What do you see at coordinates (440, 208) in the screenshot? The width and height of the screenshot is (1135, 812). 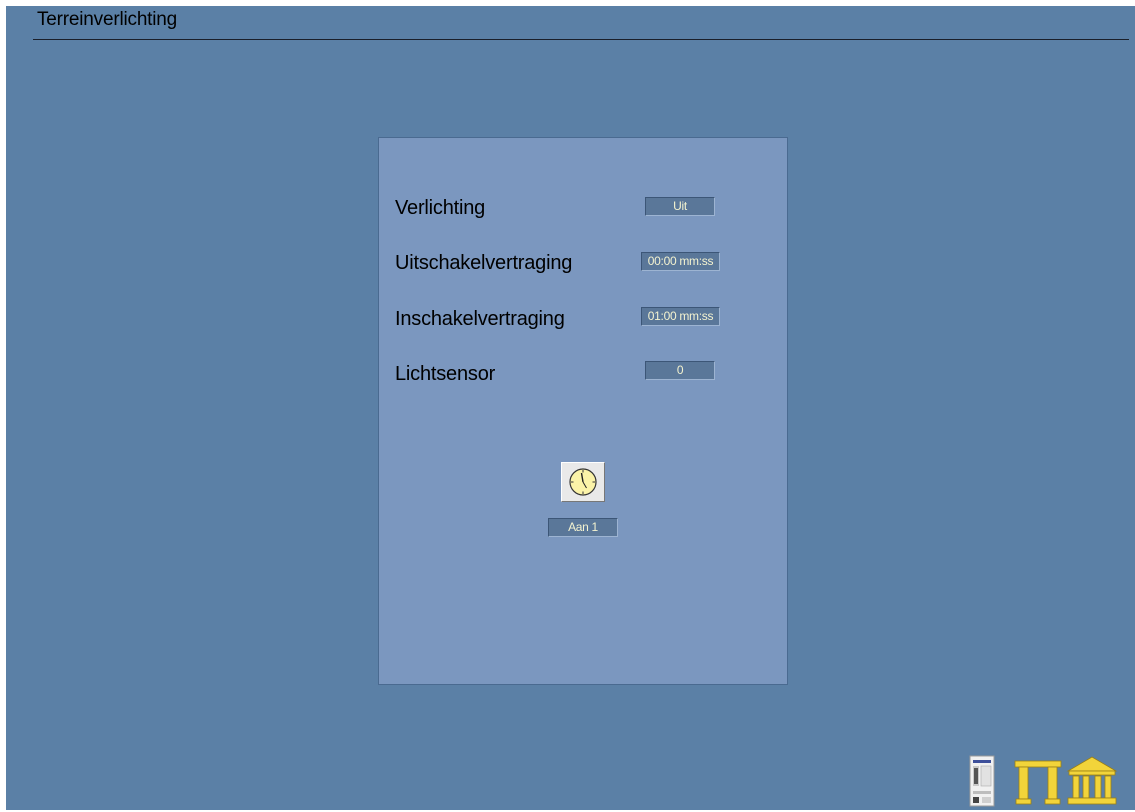 I see `label-verlichting: Verlichting` at bounding box center [440, 208].